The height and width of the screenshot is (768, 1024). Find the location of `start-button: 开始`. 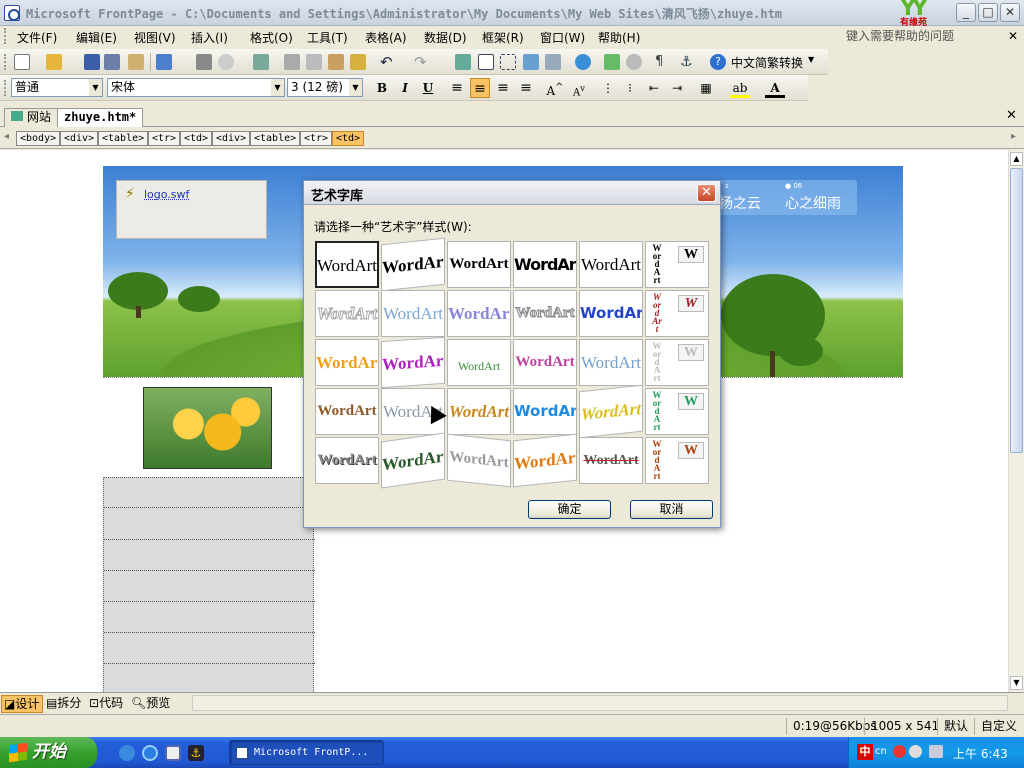

start-button: 开始 is located at coordinates (48, 752).